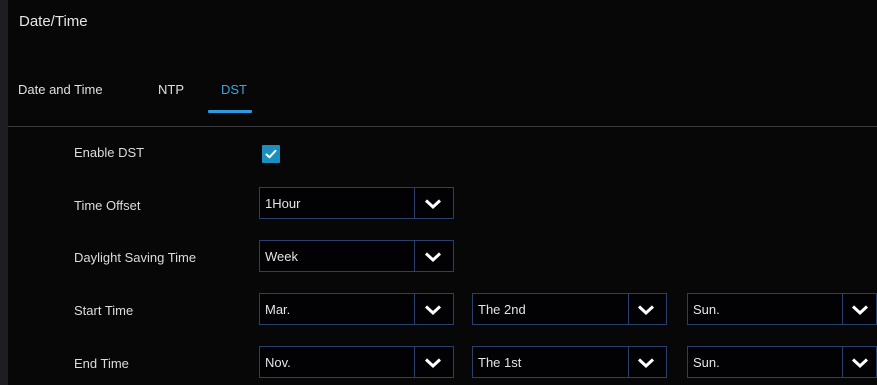 This screenshot has width=877, height=385. I want to click on check-icon, so click(271, 154).